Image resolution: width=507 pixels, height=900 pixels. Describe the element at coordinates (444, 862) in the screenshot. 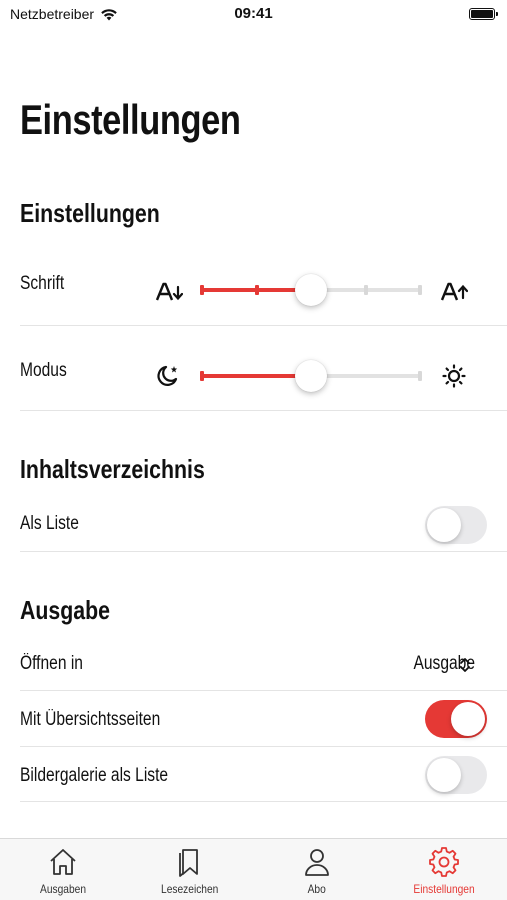

I see `gear-icon` at that location.